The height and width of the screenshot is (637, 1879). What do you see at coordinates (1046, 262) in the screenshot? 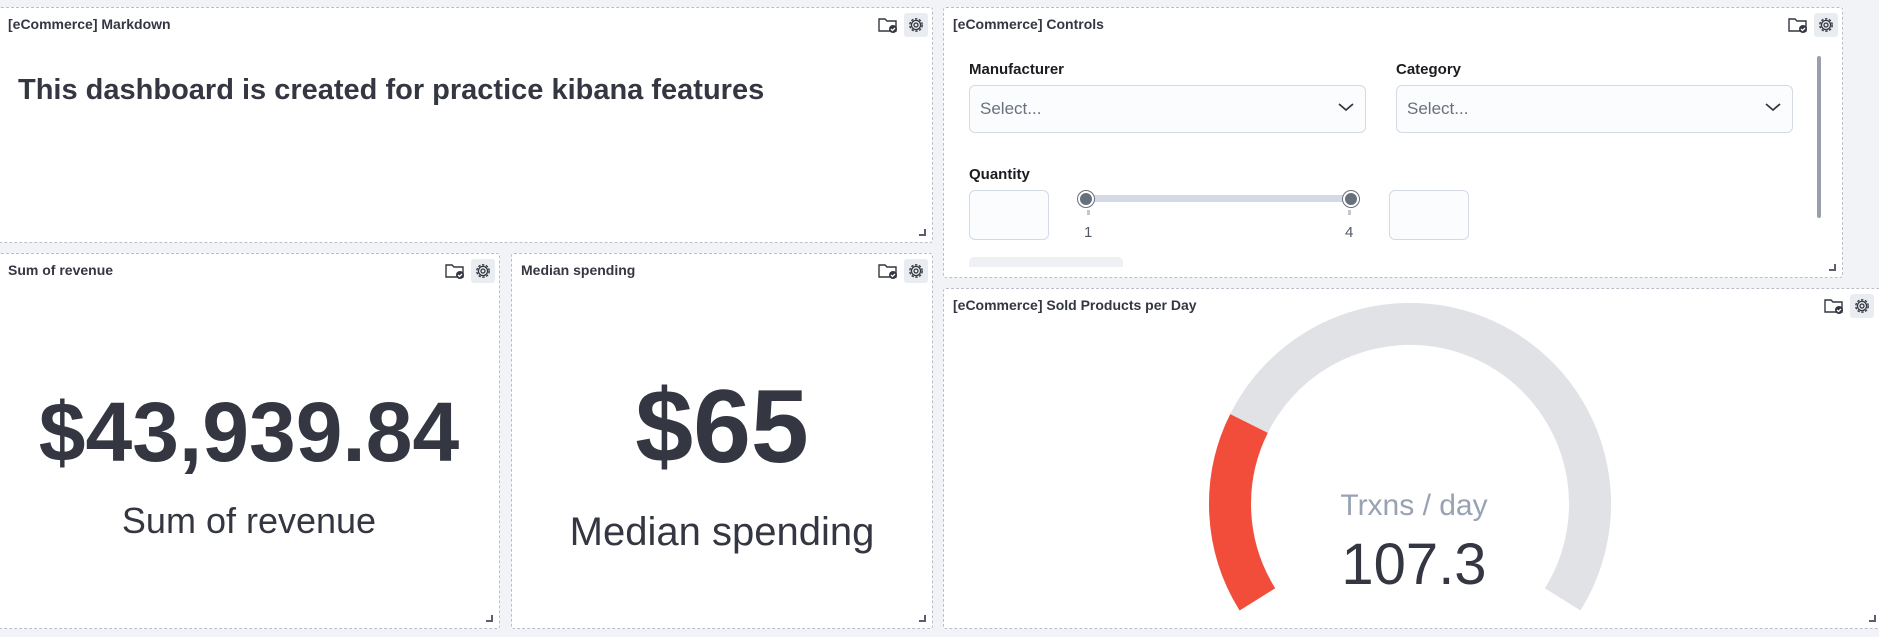
I see `controls-overflow-indicator` at bounding box center [1046, 262].